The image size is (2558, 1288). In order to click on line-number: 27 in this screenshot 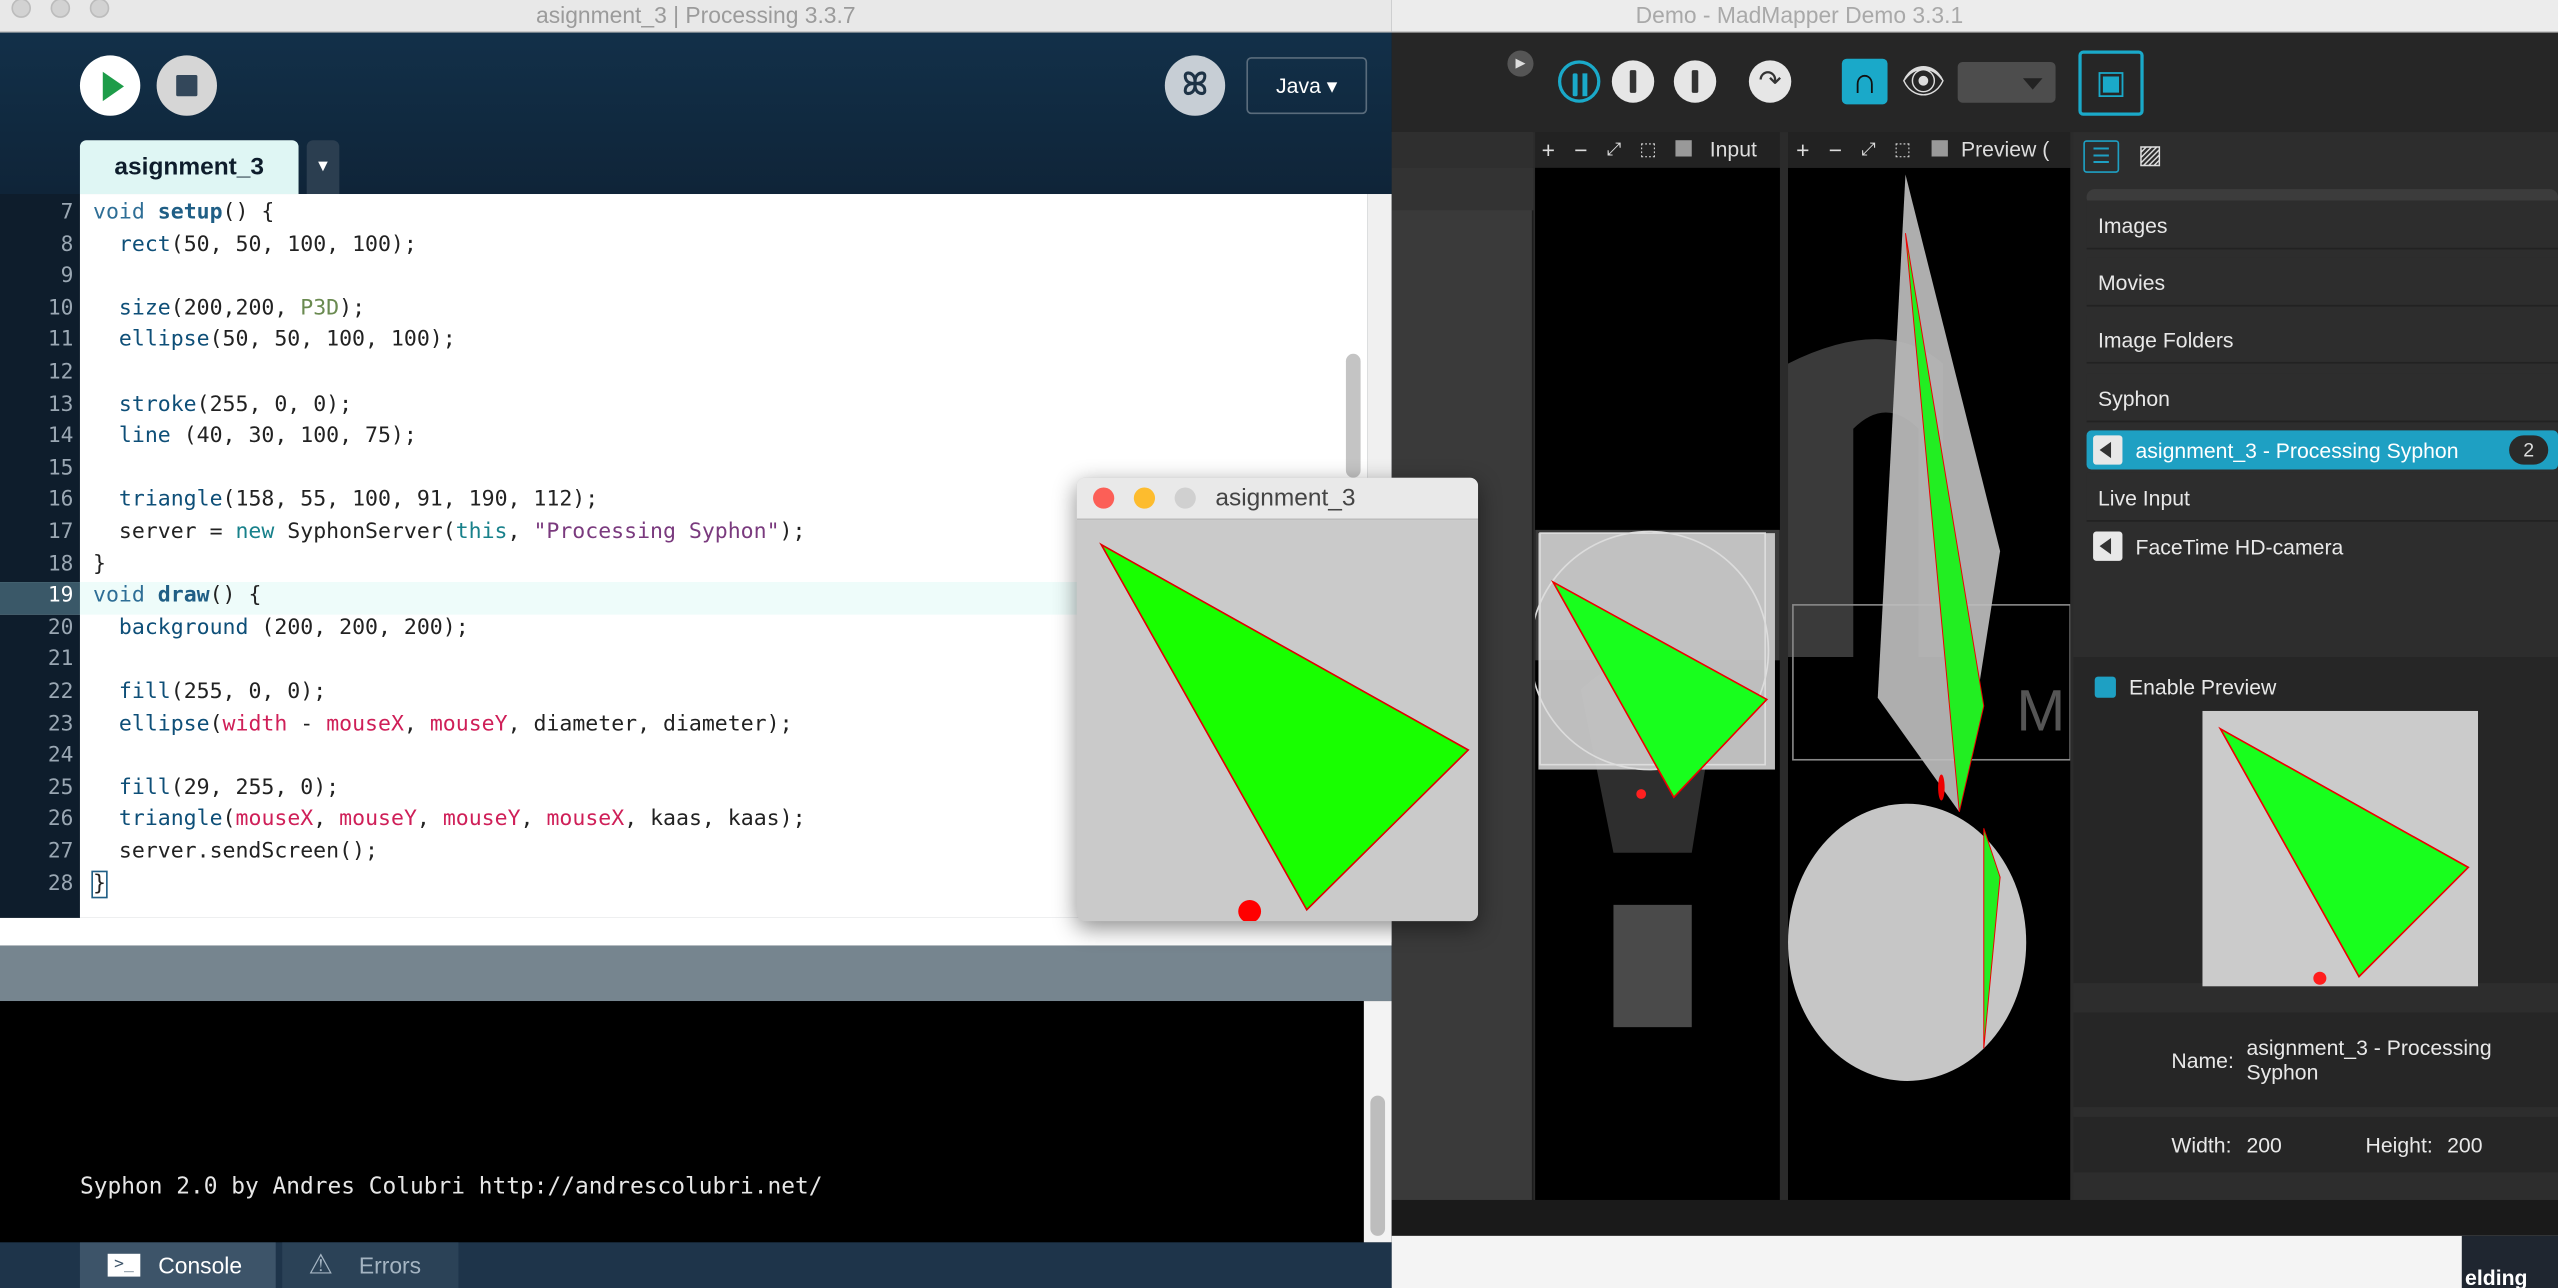, I will do `click(60, 852)`.